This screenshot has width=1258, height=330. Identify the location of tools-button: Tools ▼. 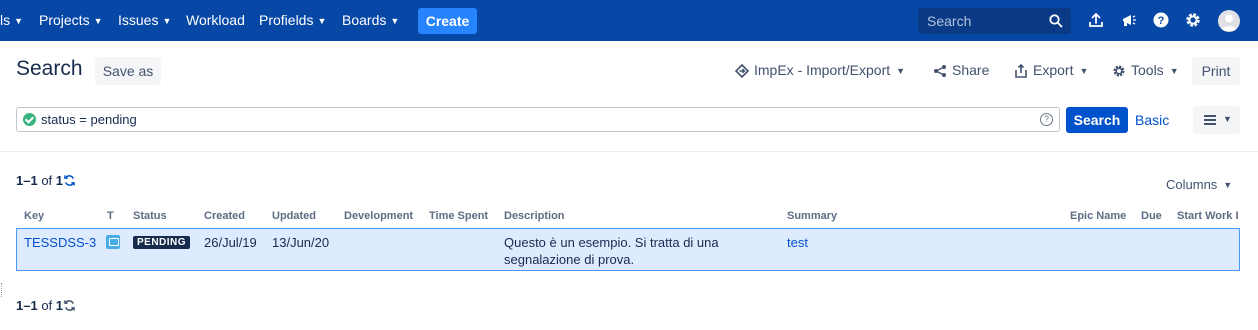
(1145, 70).